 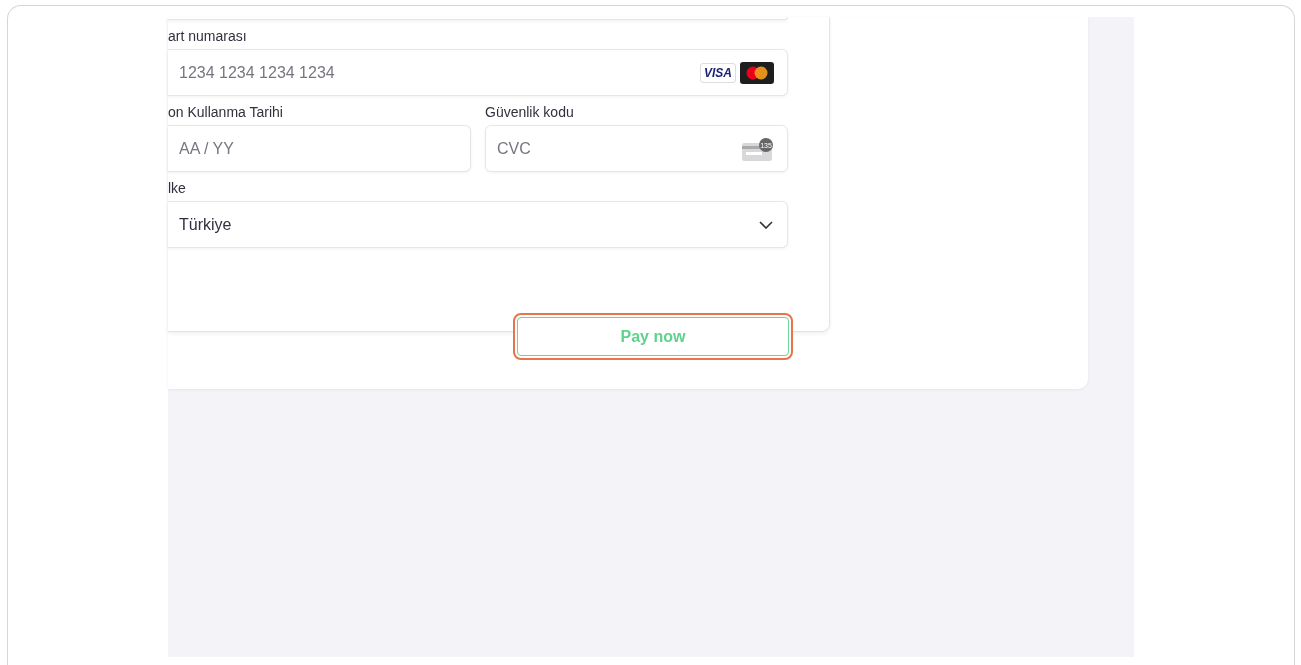 I want to click on field-label: art numarası, so click(x=208, y=36).